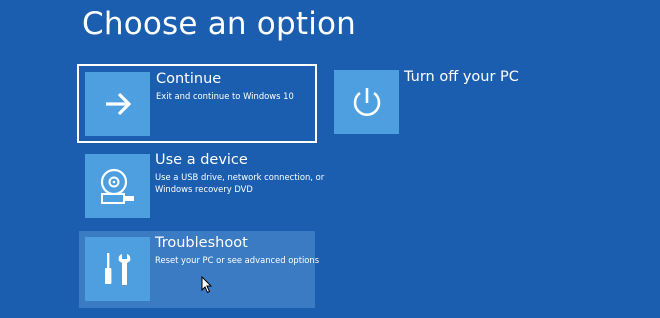  I want to click on troubleshoot-title: Troubleshoot, so click(201, 243).